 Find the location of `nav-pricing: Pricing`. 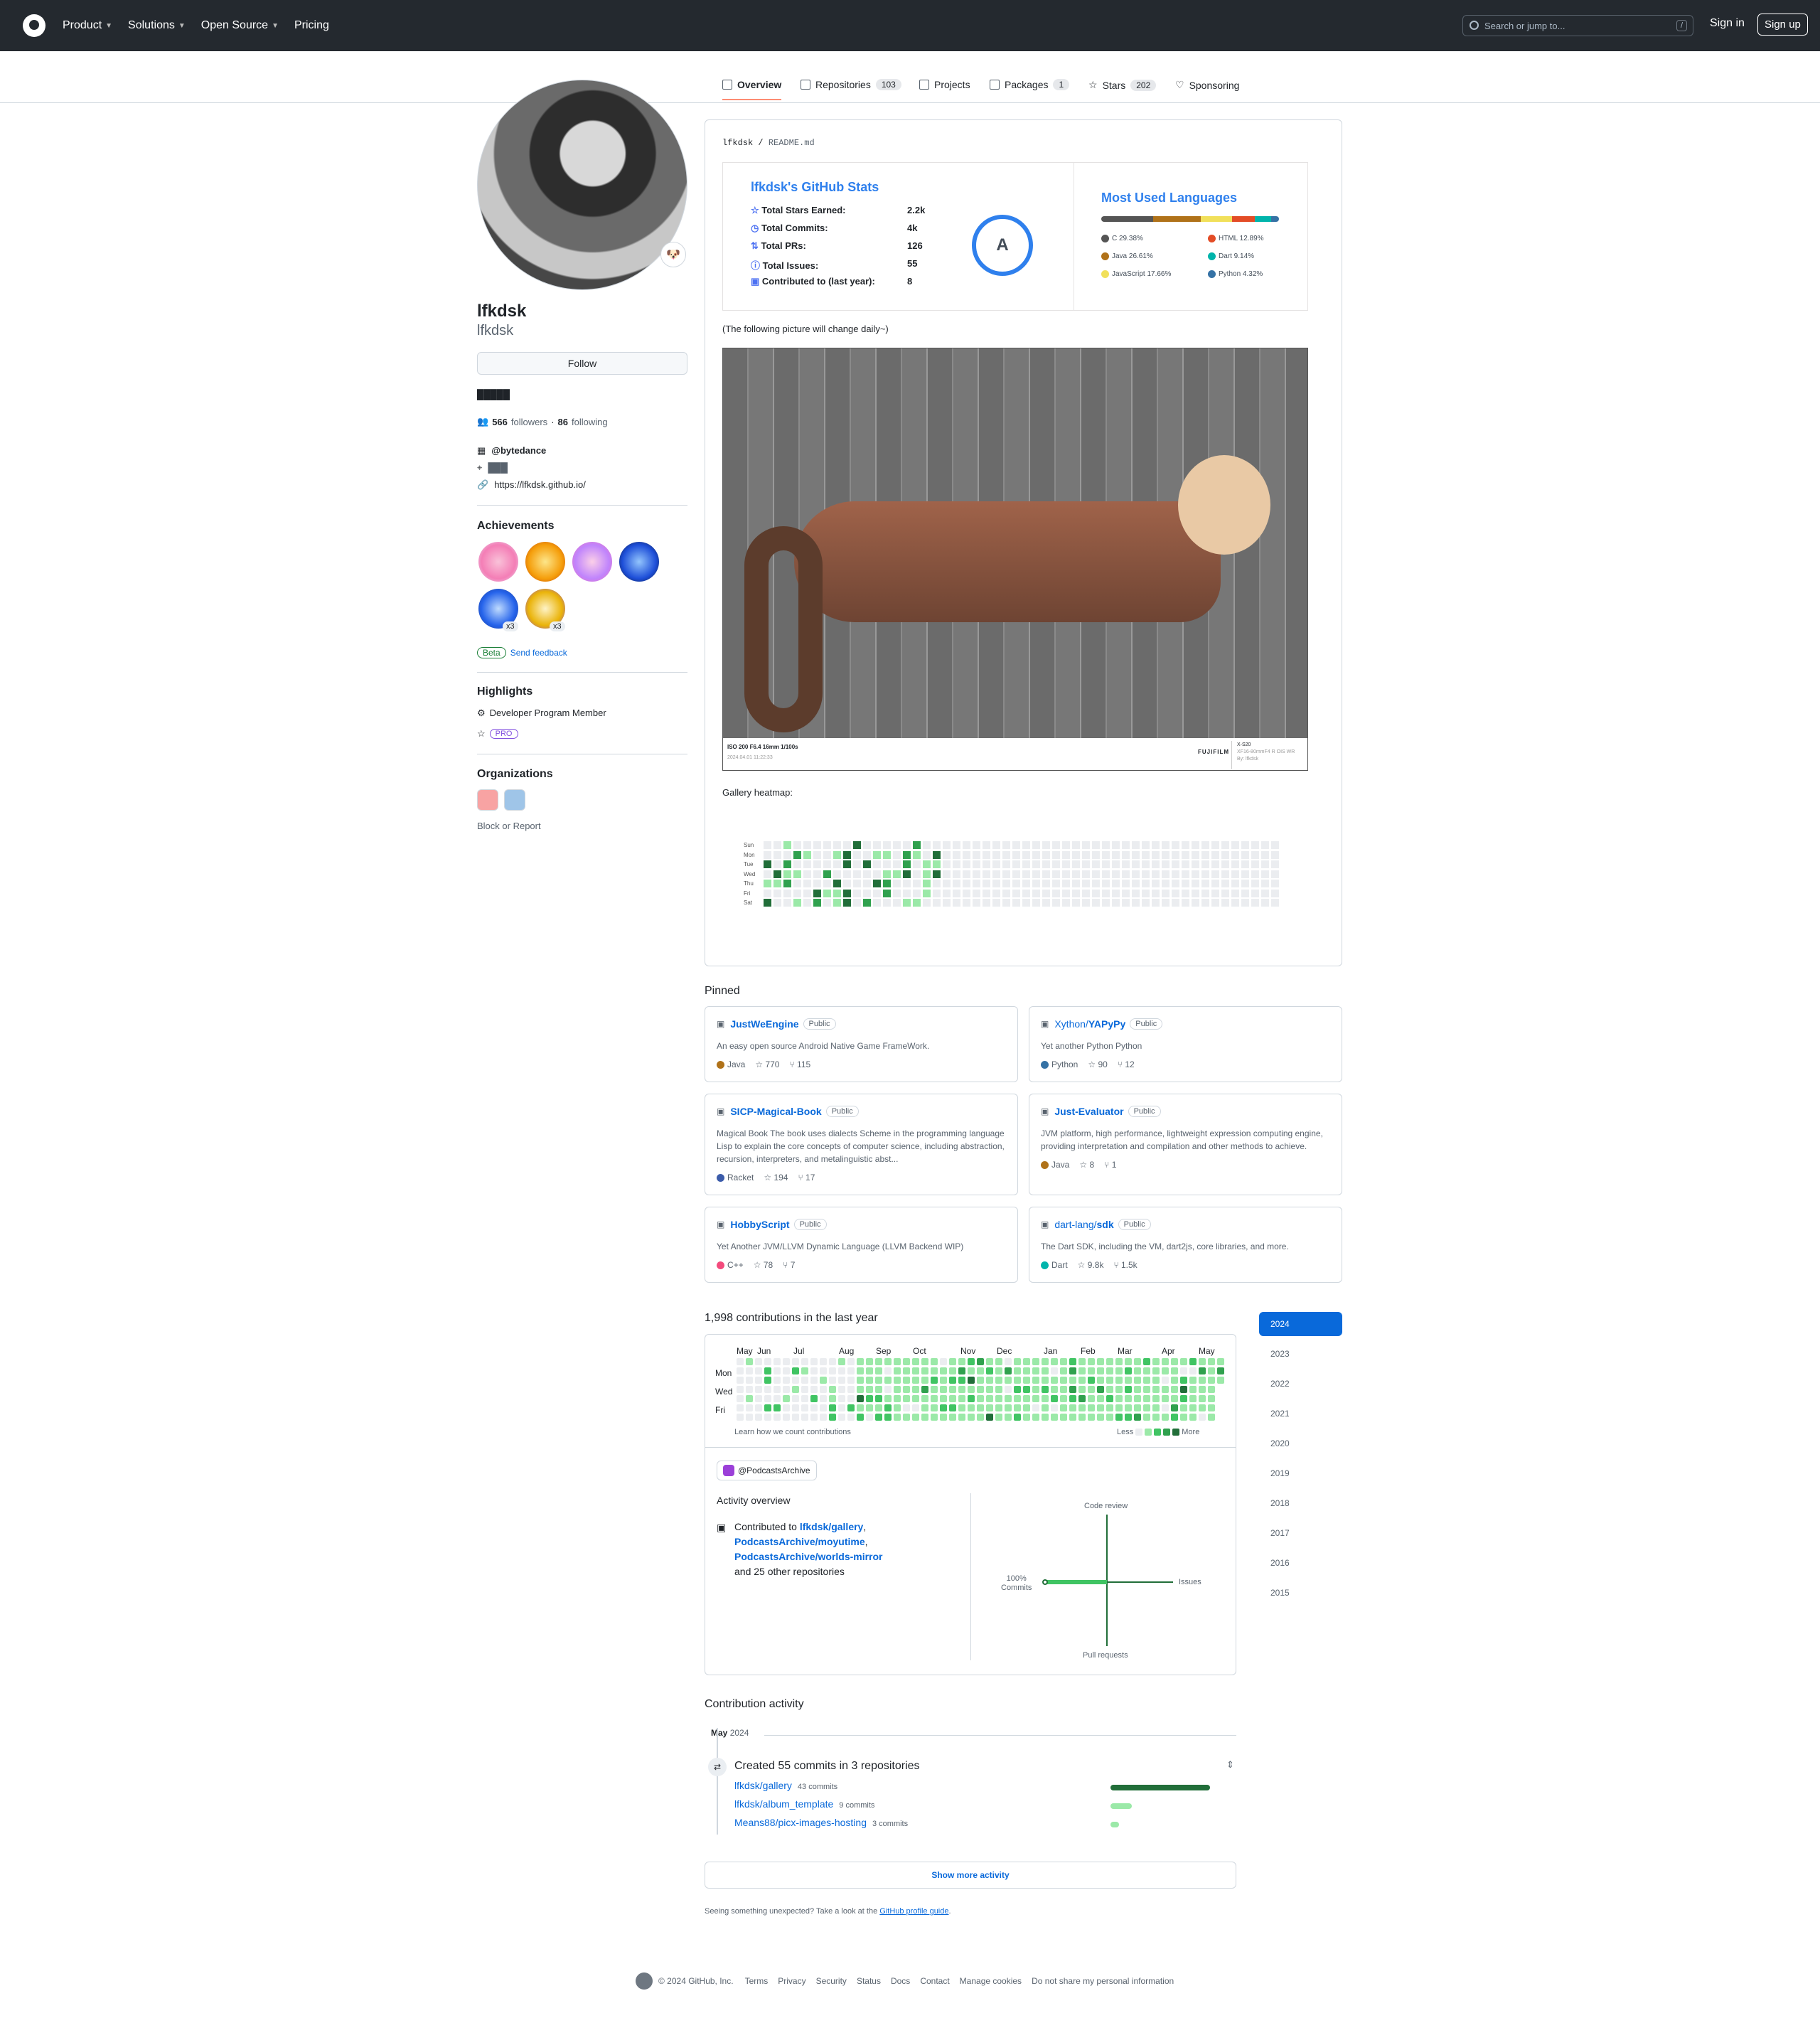

nav-pricing: Pricing is located at coordinates (311, 25).